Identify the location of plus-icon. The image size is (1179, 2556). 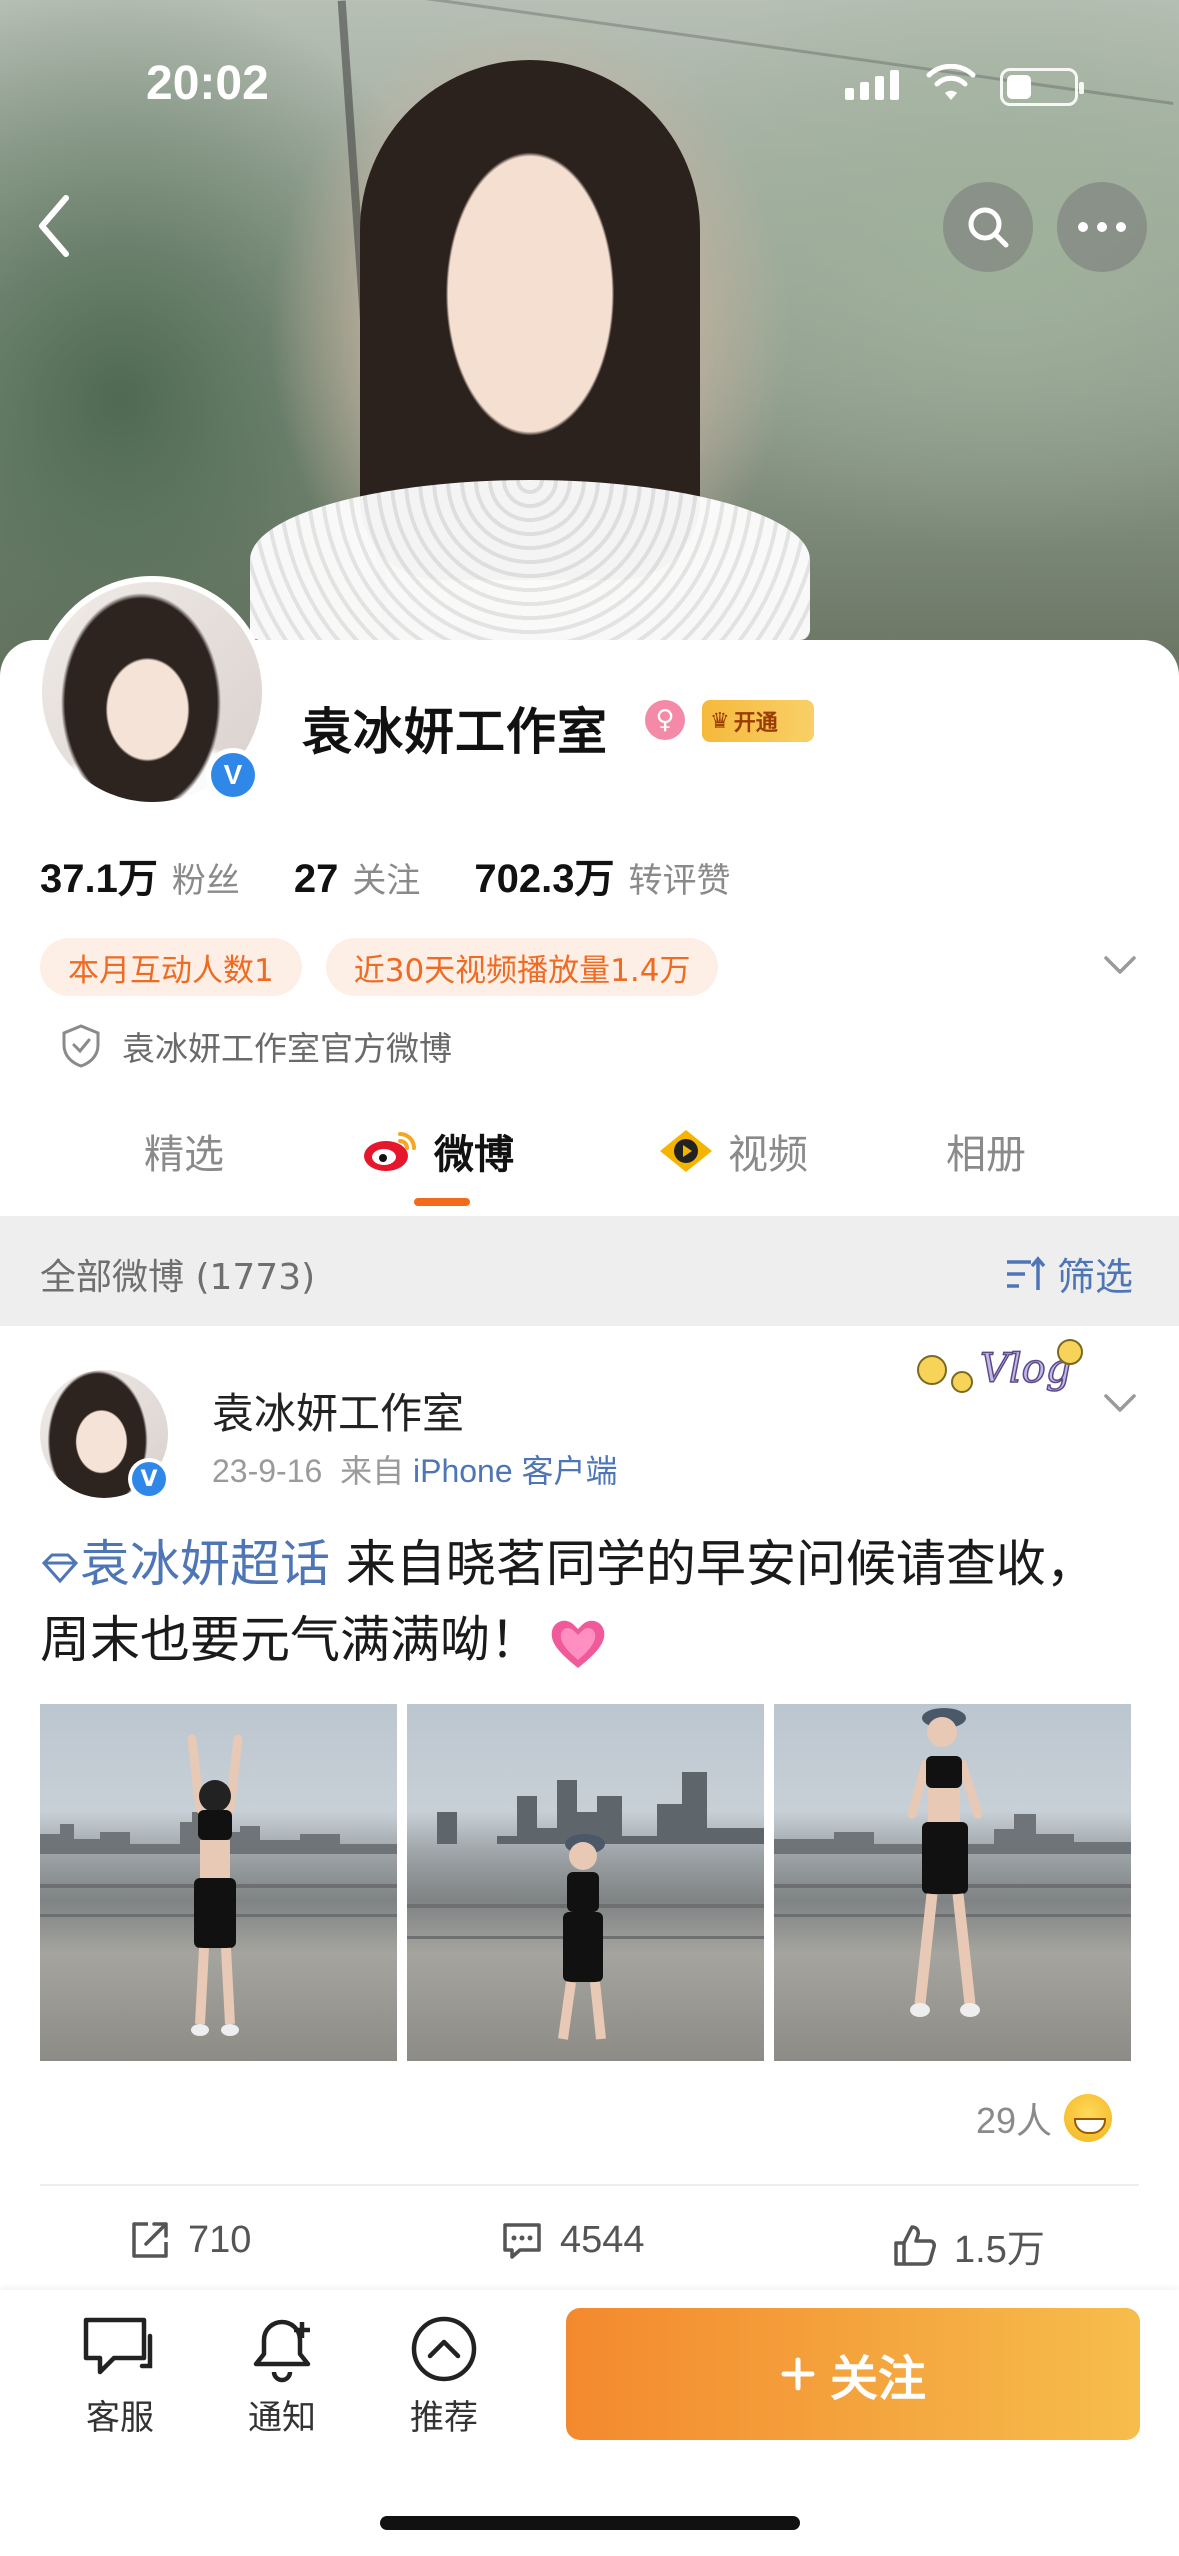
(798, 2374).